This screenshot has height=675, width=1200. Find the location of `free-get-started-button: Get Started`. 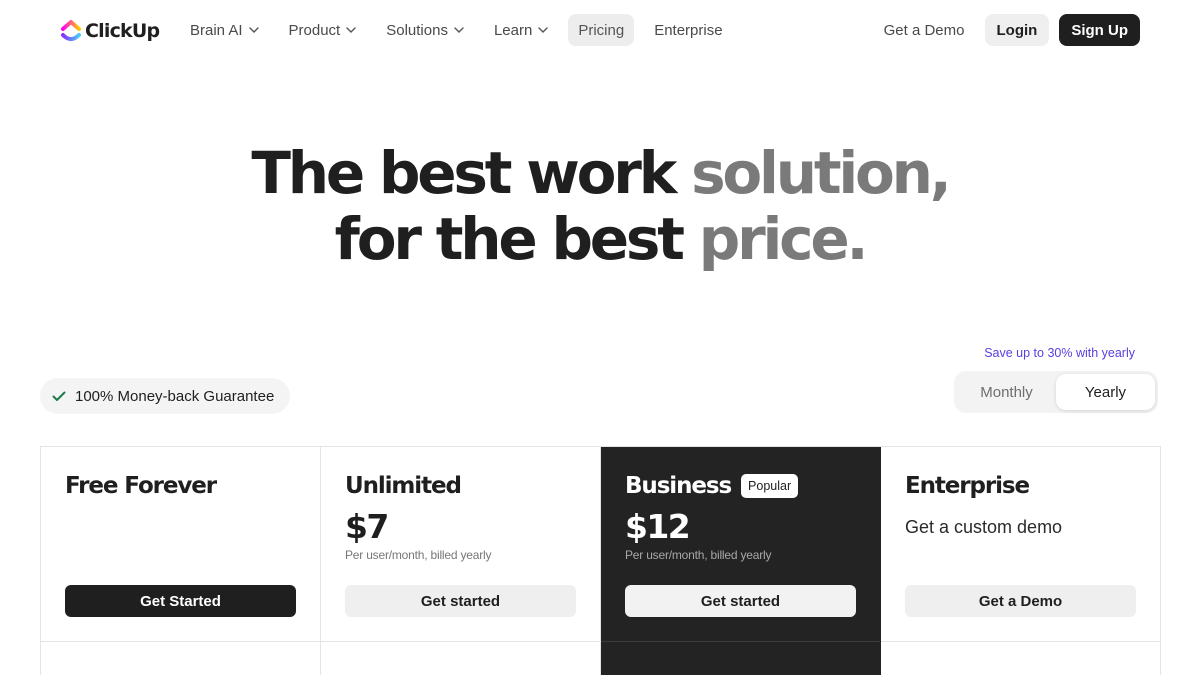

free-get-started-button: Get Started is located at coordinates (180, 601).